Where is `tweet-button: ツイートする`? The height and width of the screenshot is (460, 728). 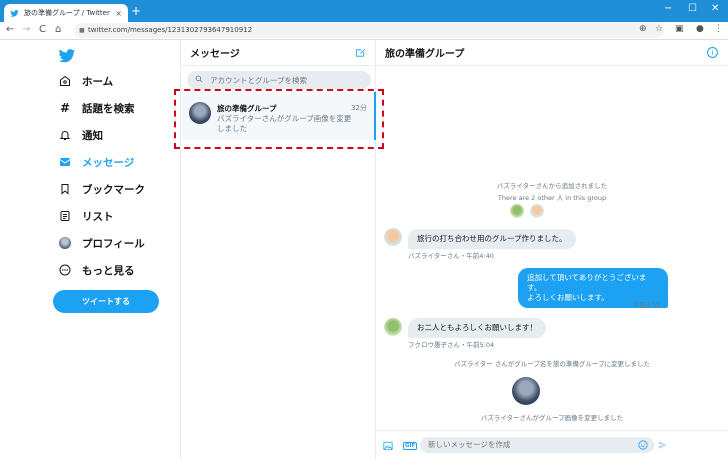 tweet-button: ツイートする is located at coordinates (106, 301).